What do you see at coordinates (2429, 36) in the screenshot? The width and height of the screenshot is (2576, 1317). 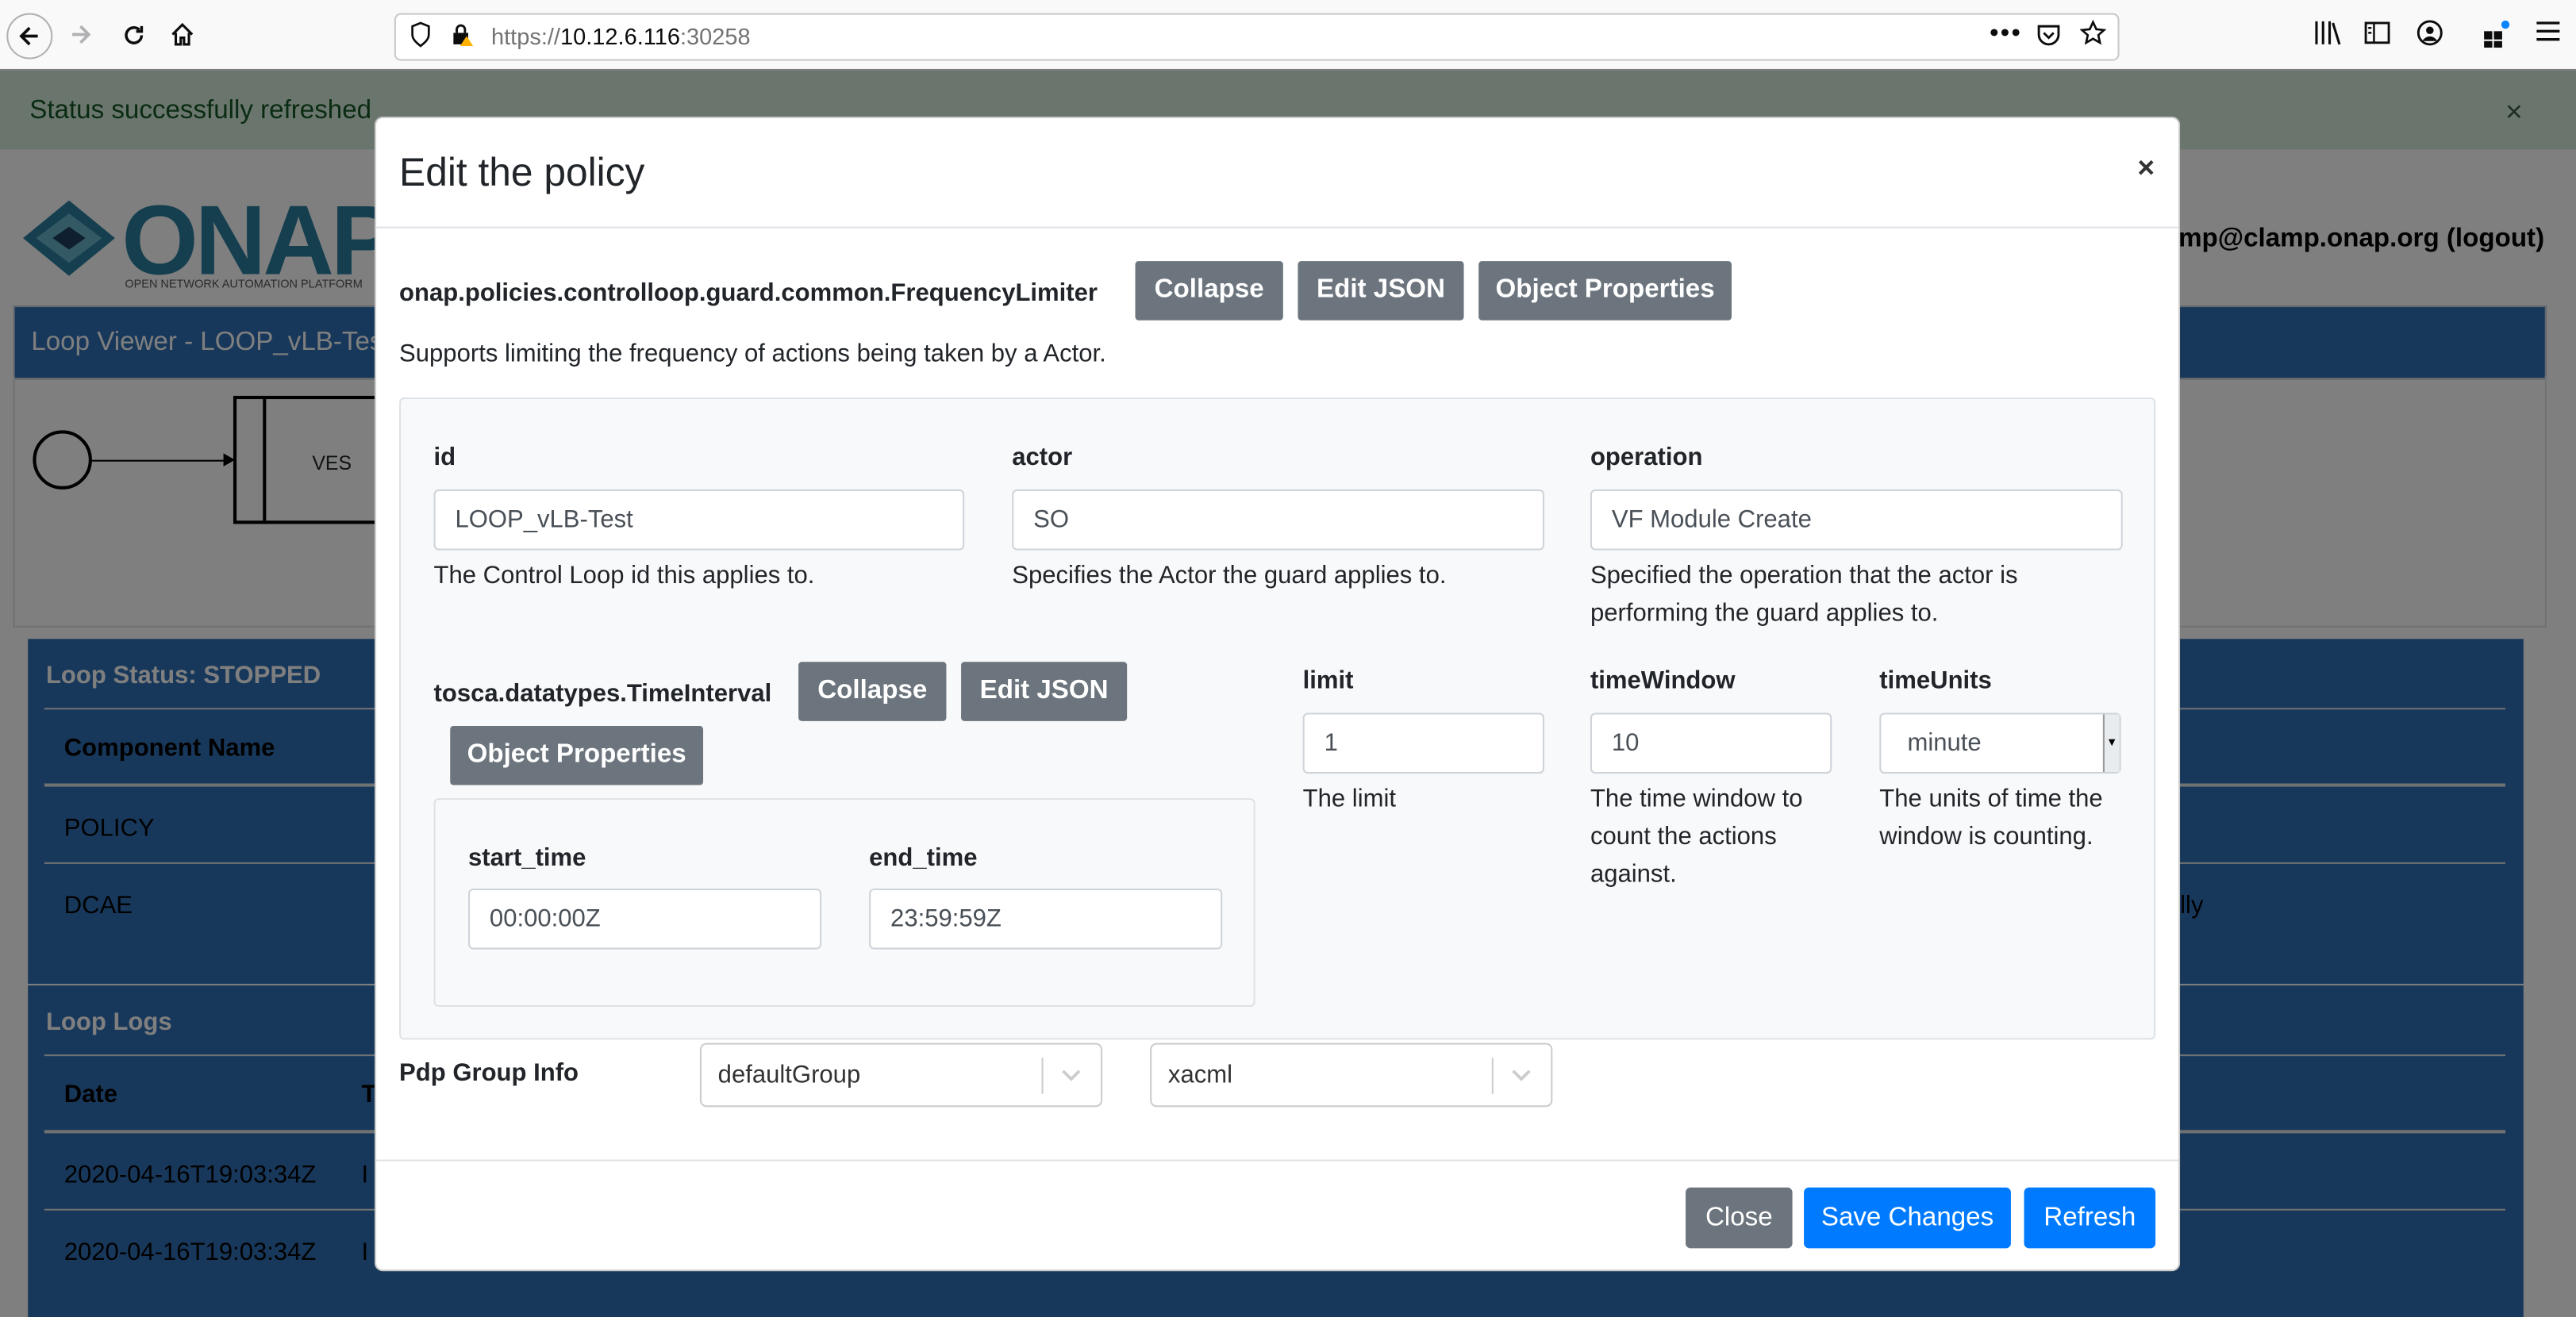 I see `account-icon` at bounding box center [2429, 36].